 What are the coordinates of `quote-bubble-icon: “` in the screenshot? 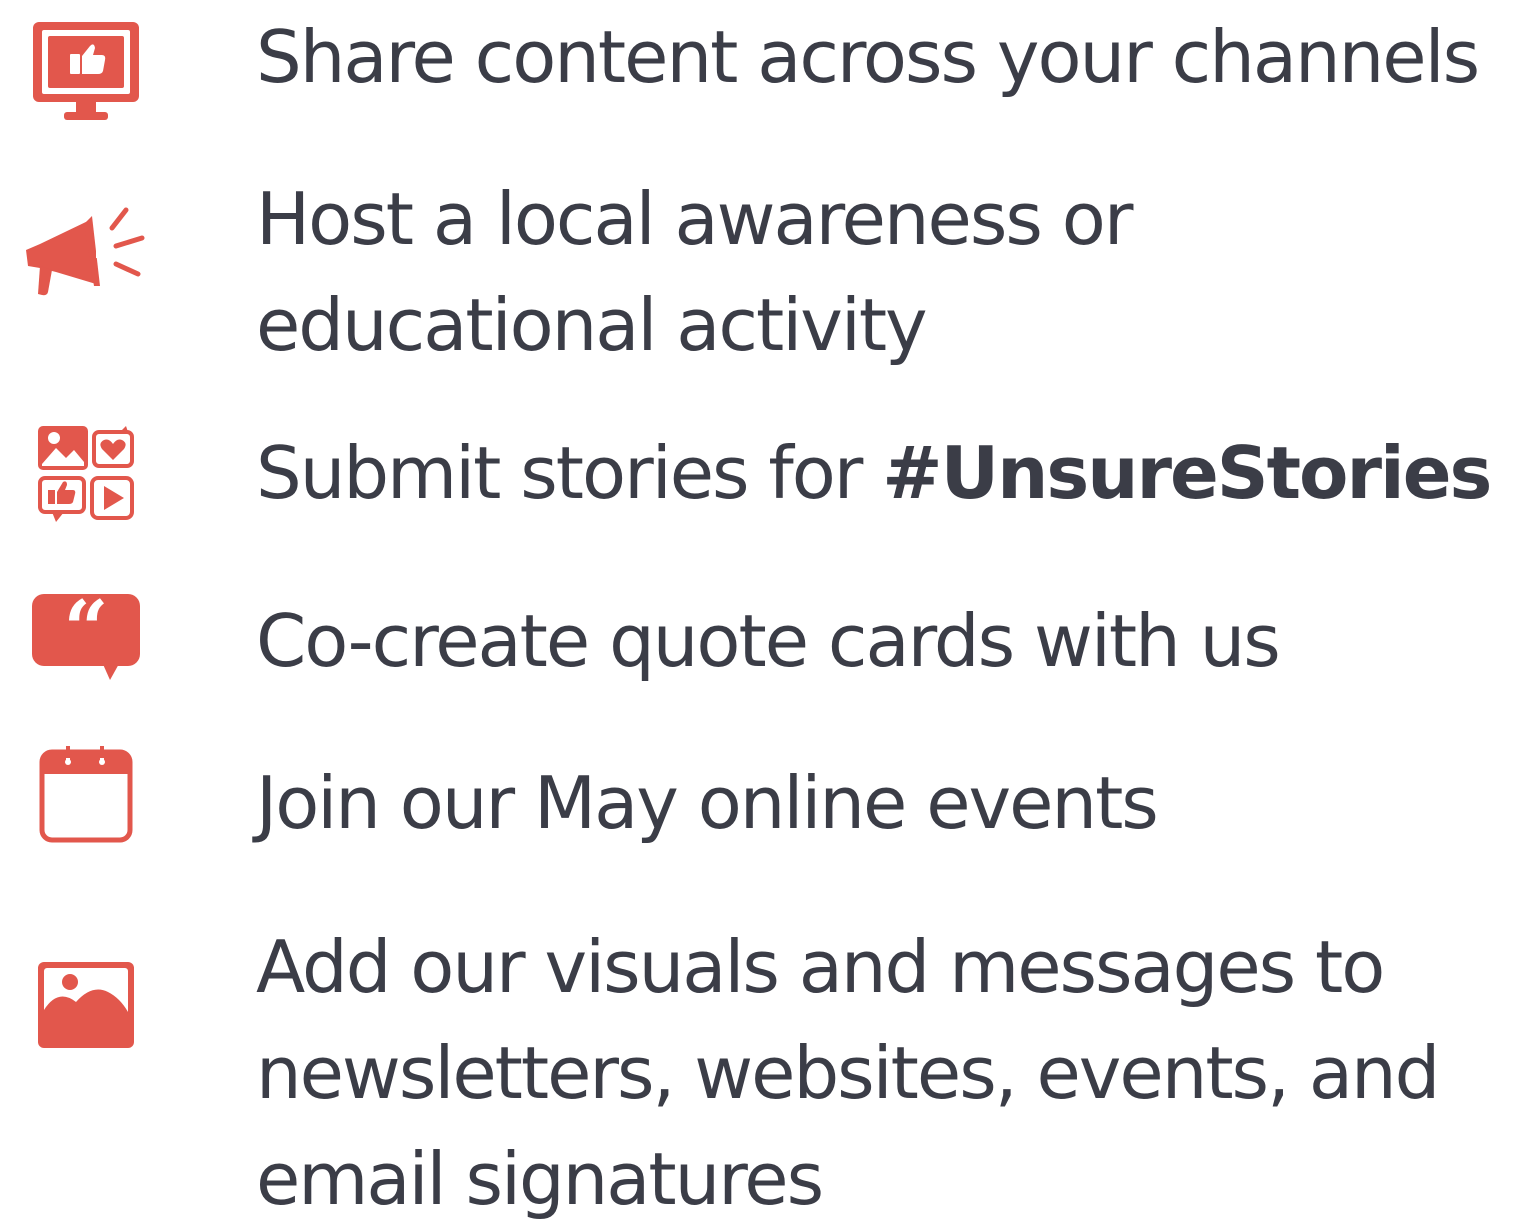 It's located at (86, 636).